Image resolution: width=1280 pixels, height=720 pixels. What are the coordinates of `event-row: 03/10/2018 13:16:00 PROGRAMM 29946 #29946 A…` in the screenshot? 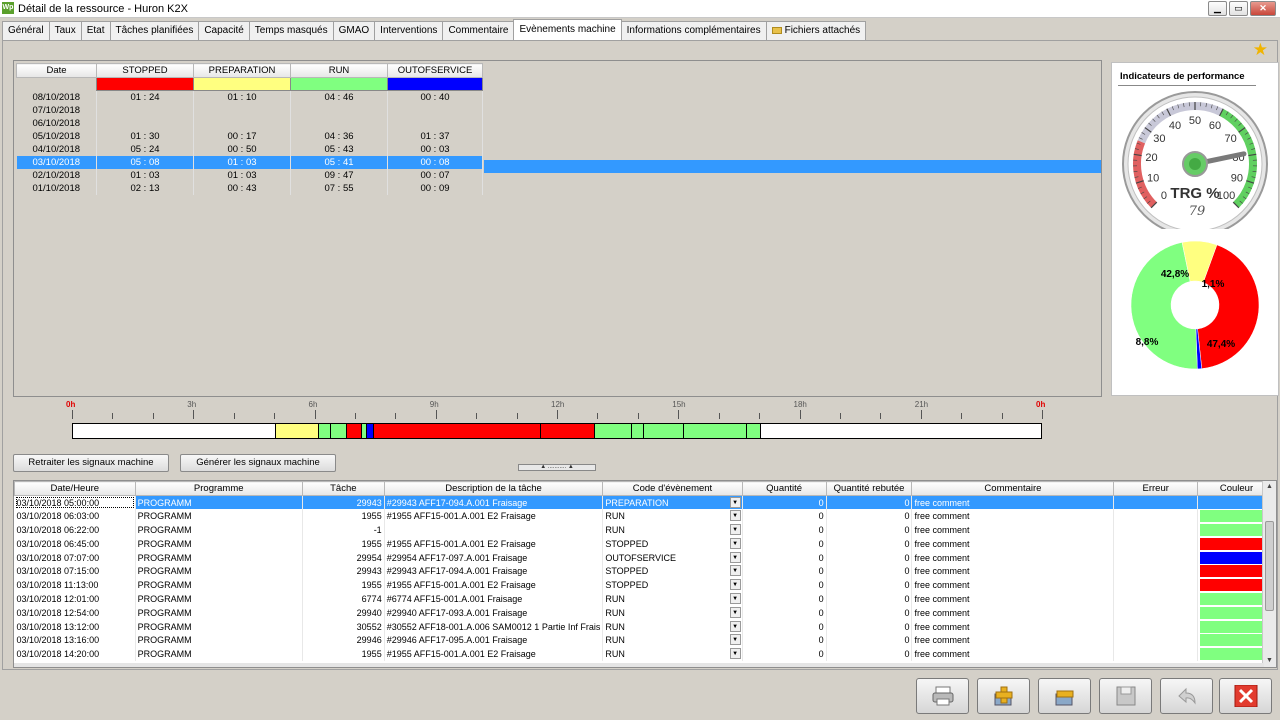 It's located at (645, 640).